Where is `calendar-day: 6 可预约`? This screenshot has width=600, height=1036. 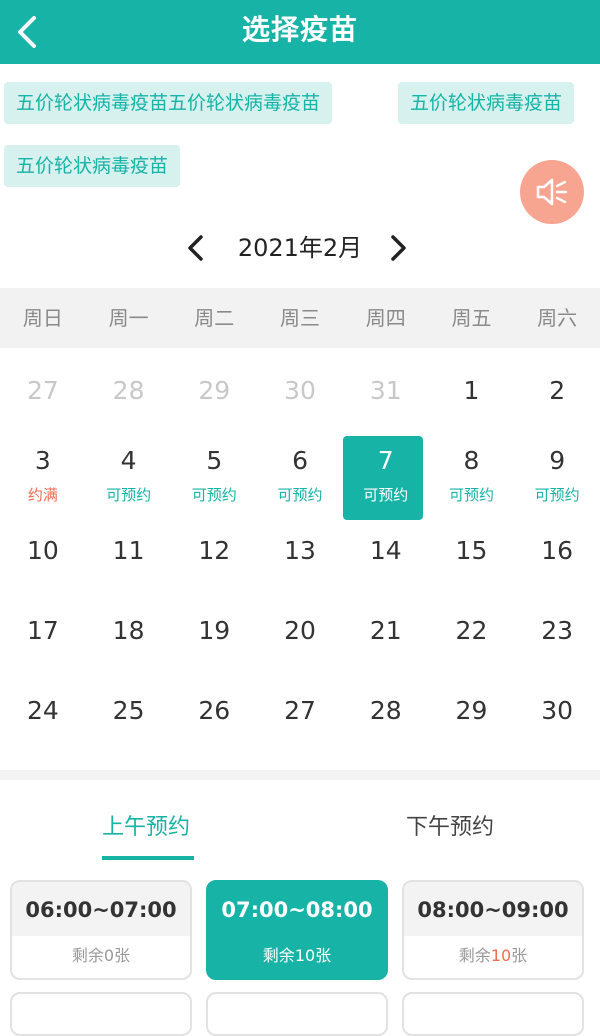
calendar-day: 6 可预约 is located at coordinates (300, 476).